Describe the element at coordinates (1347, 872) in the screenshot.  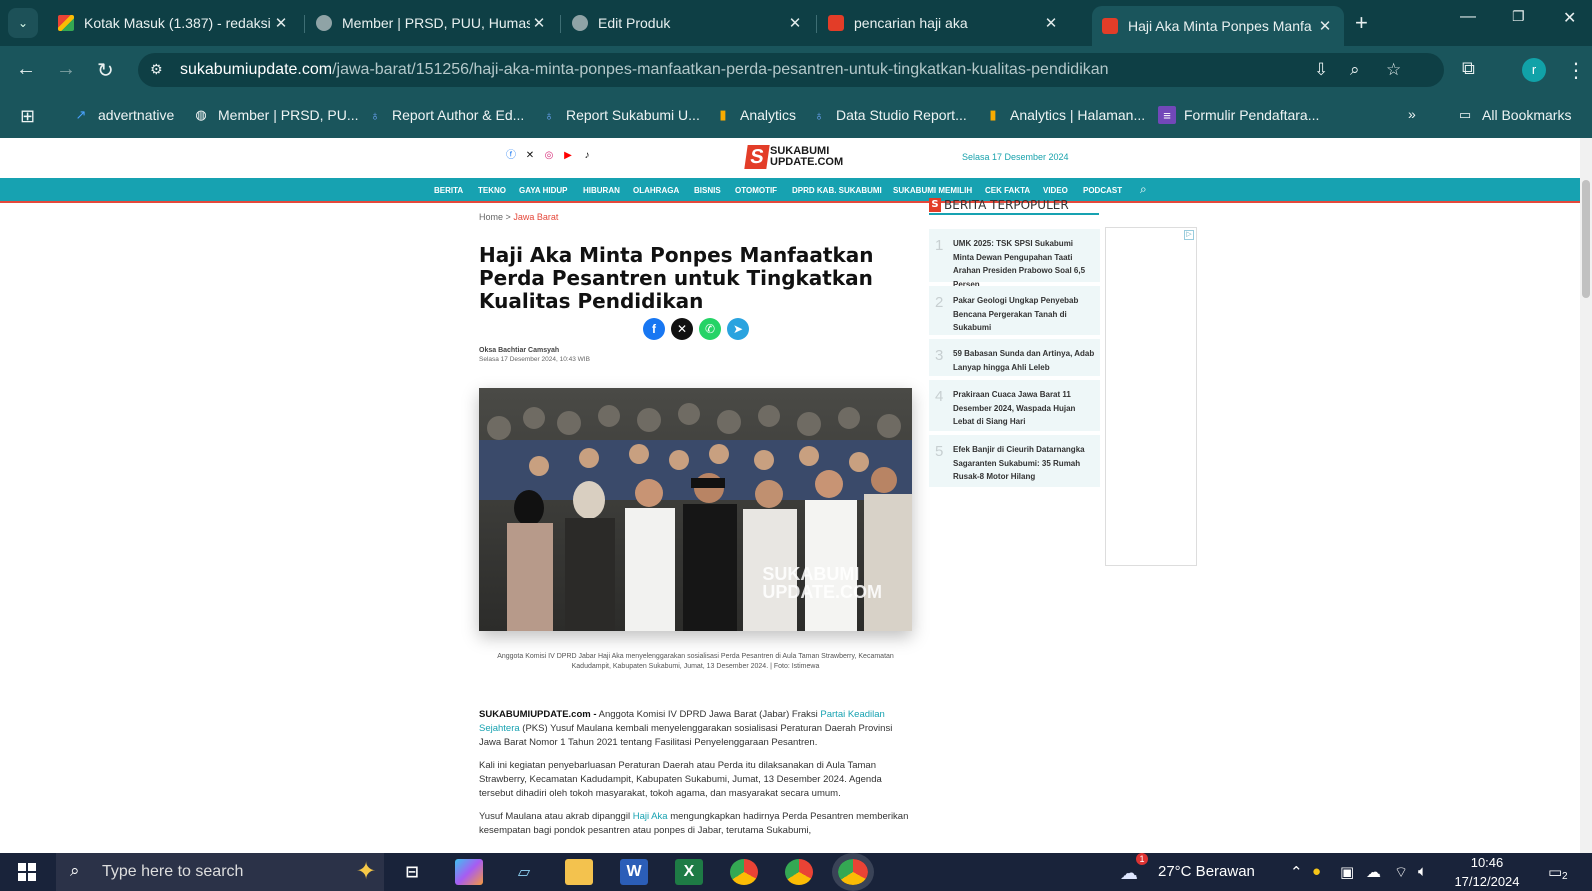
I see `meet-icon: ▣` at that location.